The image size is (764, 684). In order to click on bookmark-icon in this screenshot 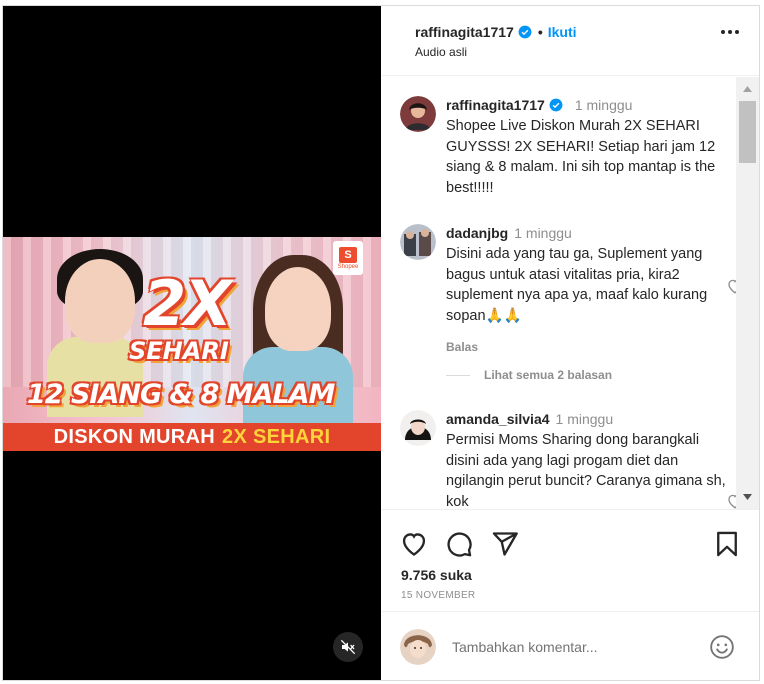, I will do `click(727, 544)`.